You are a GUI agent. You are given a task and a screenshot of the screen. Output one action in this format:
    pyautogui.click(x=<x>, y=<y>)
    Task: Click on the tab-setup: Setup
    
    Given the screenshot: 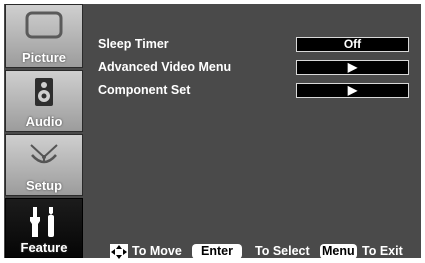 What is the action you would take?
    pyautogui.click(x=44, y=165)
    